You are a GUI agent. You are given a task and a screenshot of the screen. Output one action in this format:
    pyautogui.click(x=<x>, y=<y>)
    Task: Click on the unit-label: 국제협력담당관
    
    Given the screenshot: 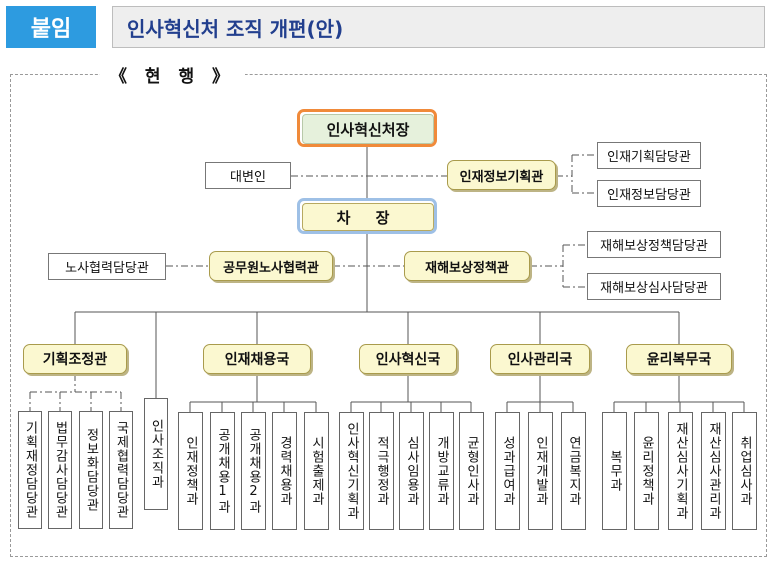 What is the action you would take?
    pyautogui.click(x=121, y=470)
    